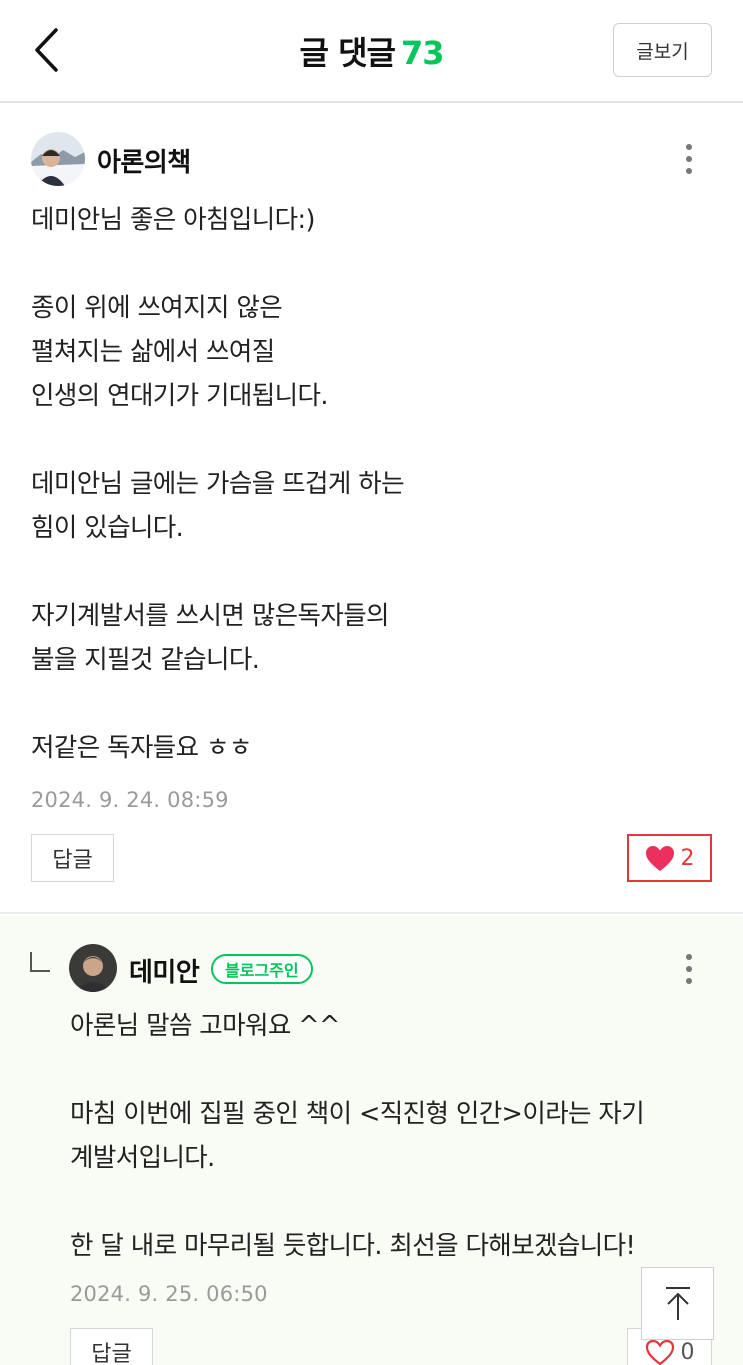 The height and width of the screenshot is (1365, 743). I want to click on comment-timestamp: 2024. 9. 24. 08:59, so click(130, 800).